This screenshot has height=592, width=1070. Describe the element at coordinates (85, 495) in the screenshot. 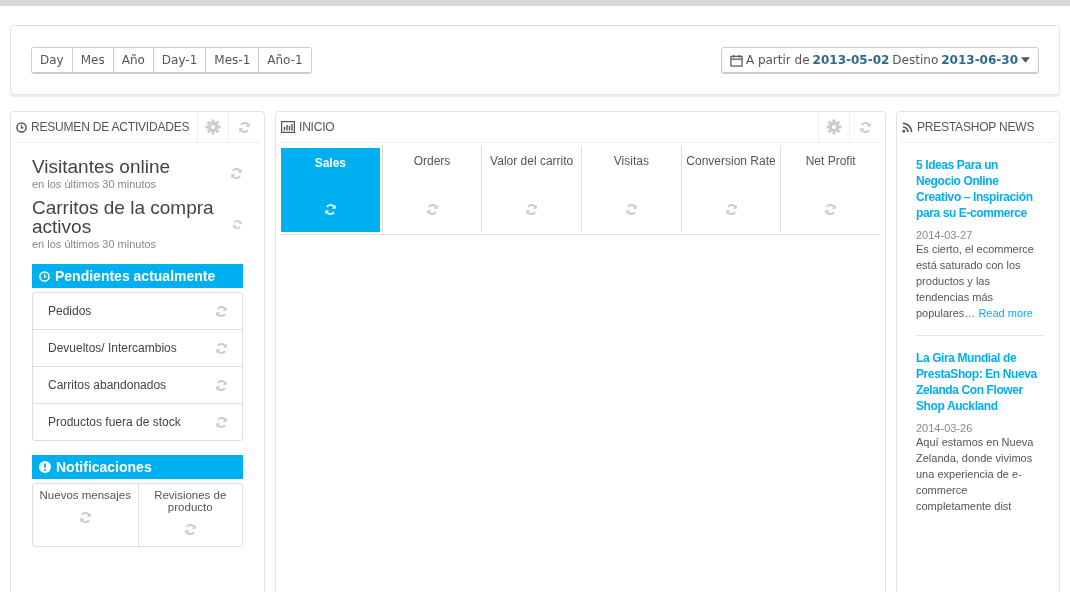

I see `notification-label: Nuevos mensajes` at that location.